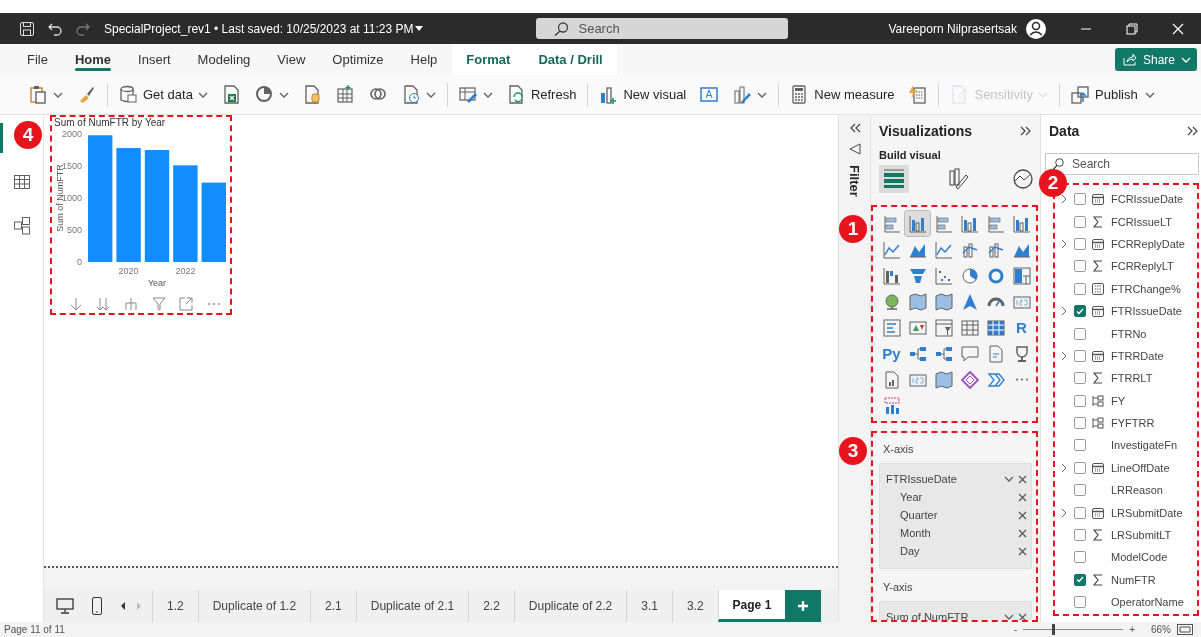 Image resolution: width=1201 pixels, height=637 pixels. I want to click on field-name: FYFTRR, so click(1133, 423).